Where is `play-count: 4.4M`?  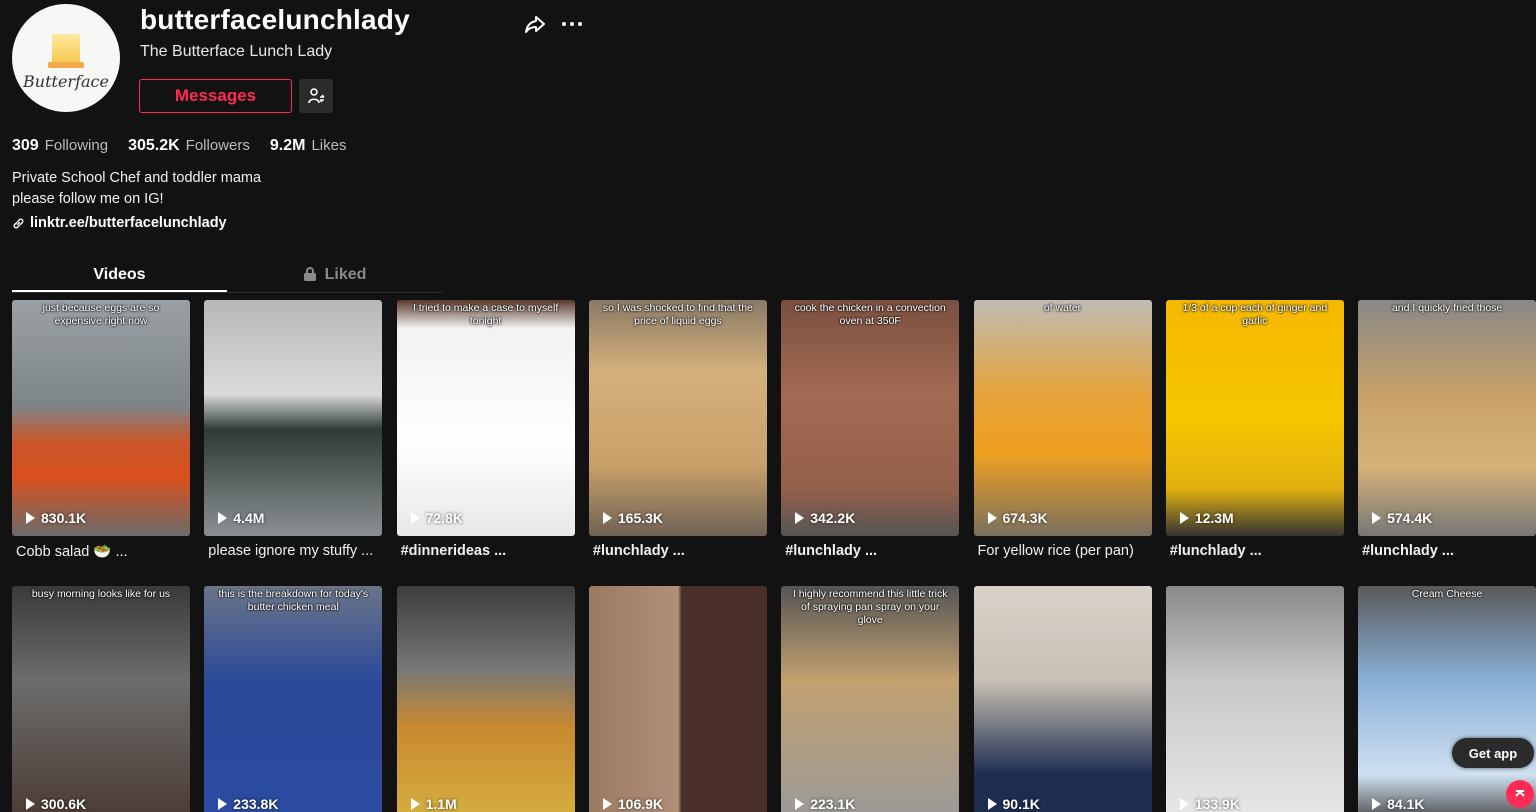
play-count: 4.4M is located at coordinates (241, 518).